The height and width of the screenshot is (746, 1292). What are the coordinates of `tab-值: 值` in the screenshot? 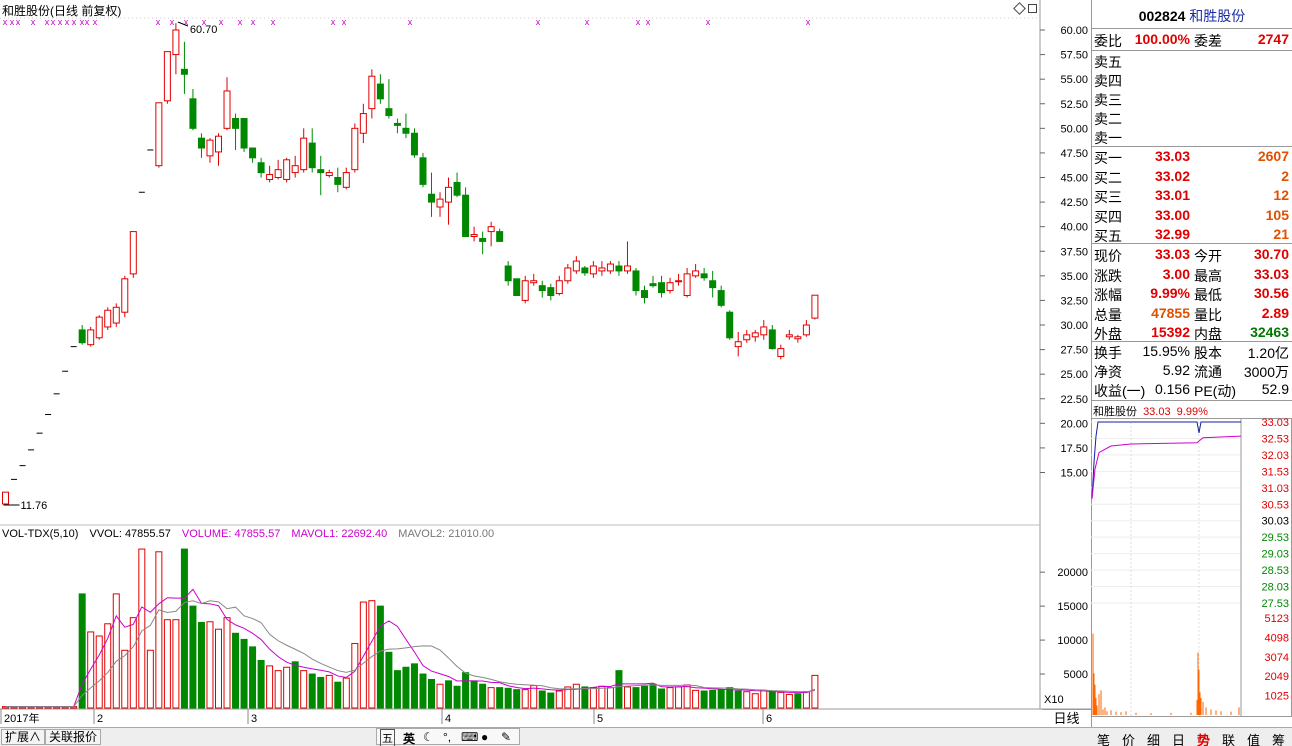 It's located at (1253, 738).